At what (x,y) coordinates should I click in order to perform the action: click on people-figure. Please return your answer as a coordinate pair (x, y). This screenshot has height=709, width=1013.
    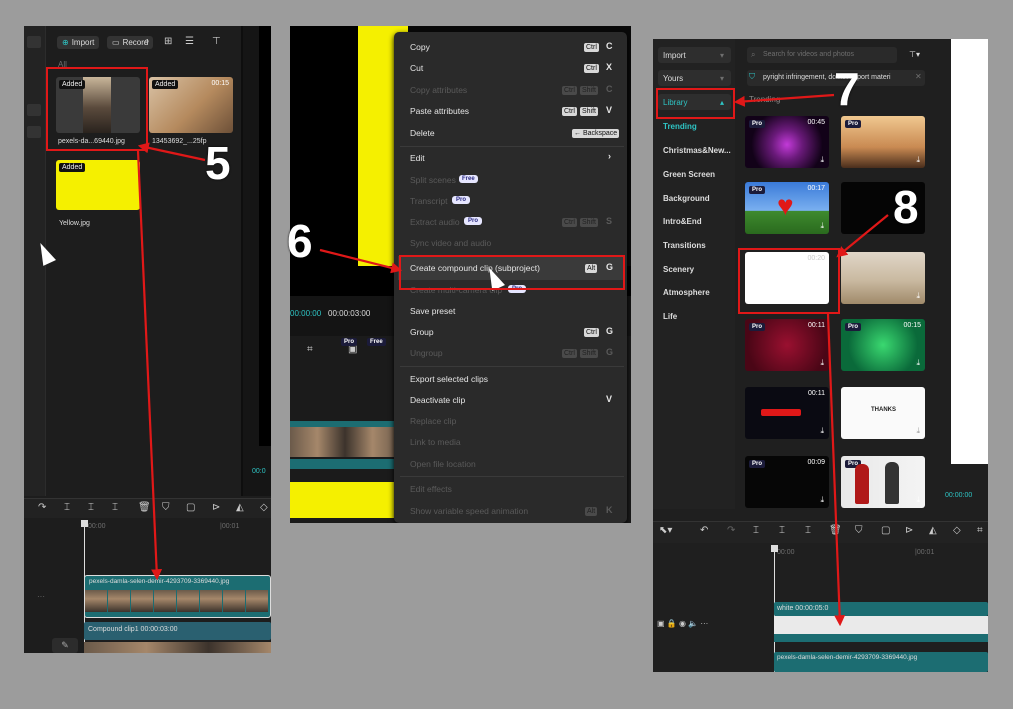
    Looking at the image, I should click on (862, 484).